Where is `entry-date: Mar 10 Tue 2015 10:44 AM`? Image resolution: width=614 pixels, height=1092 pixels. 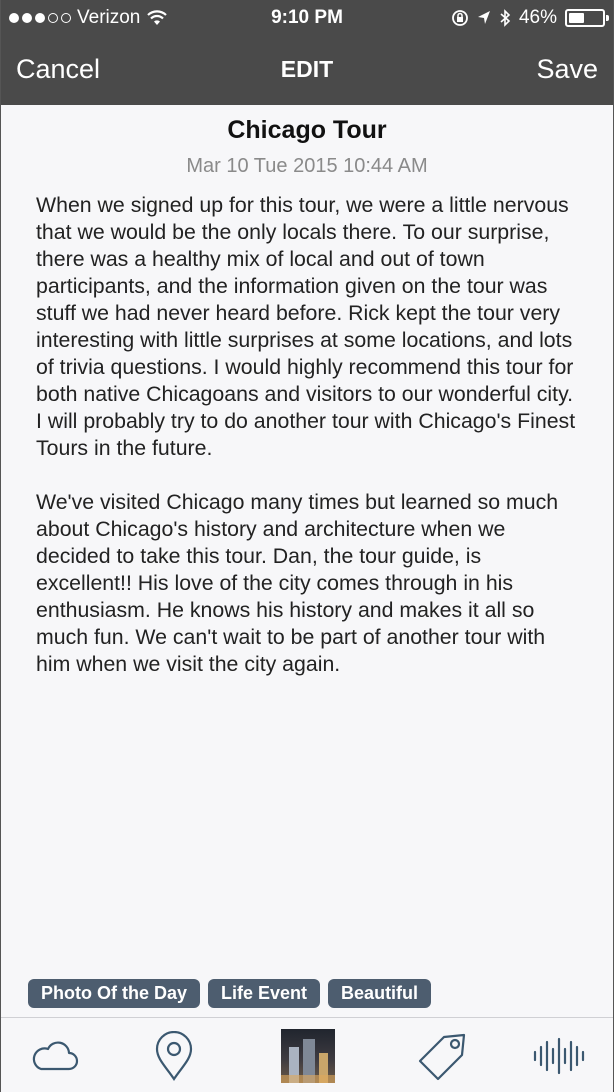 entry-date: Mar 10 Tue 2015 10:44 AM is located at coordinates (307, 166).